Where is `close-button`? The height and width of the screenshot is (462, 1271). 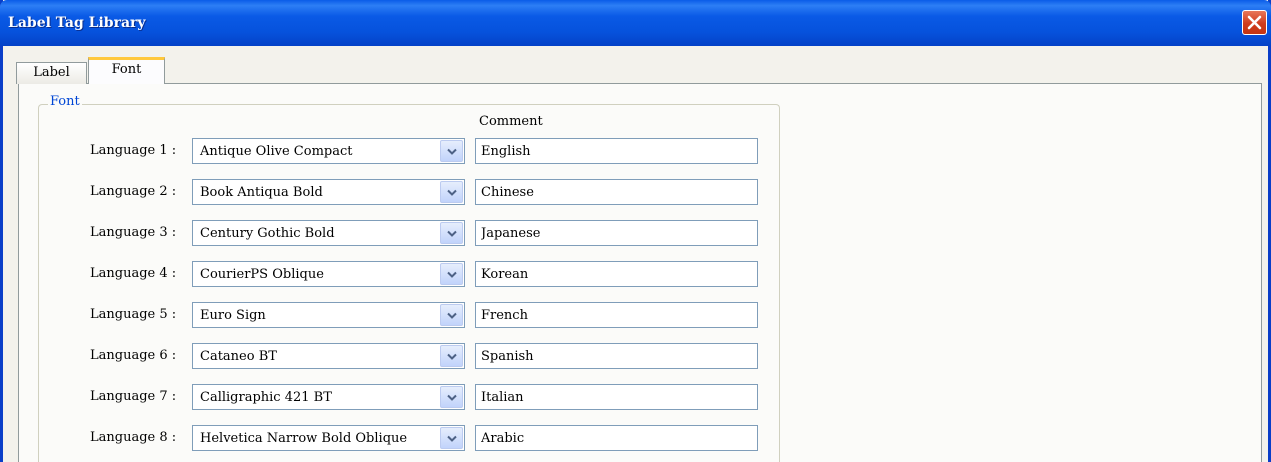
close-button is located at coordinates (1254, 22).